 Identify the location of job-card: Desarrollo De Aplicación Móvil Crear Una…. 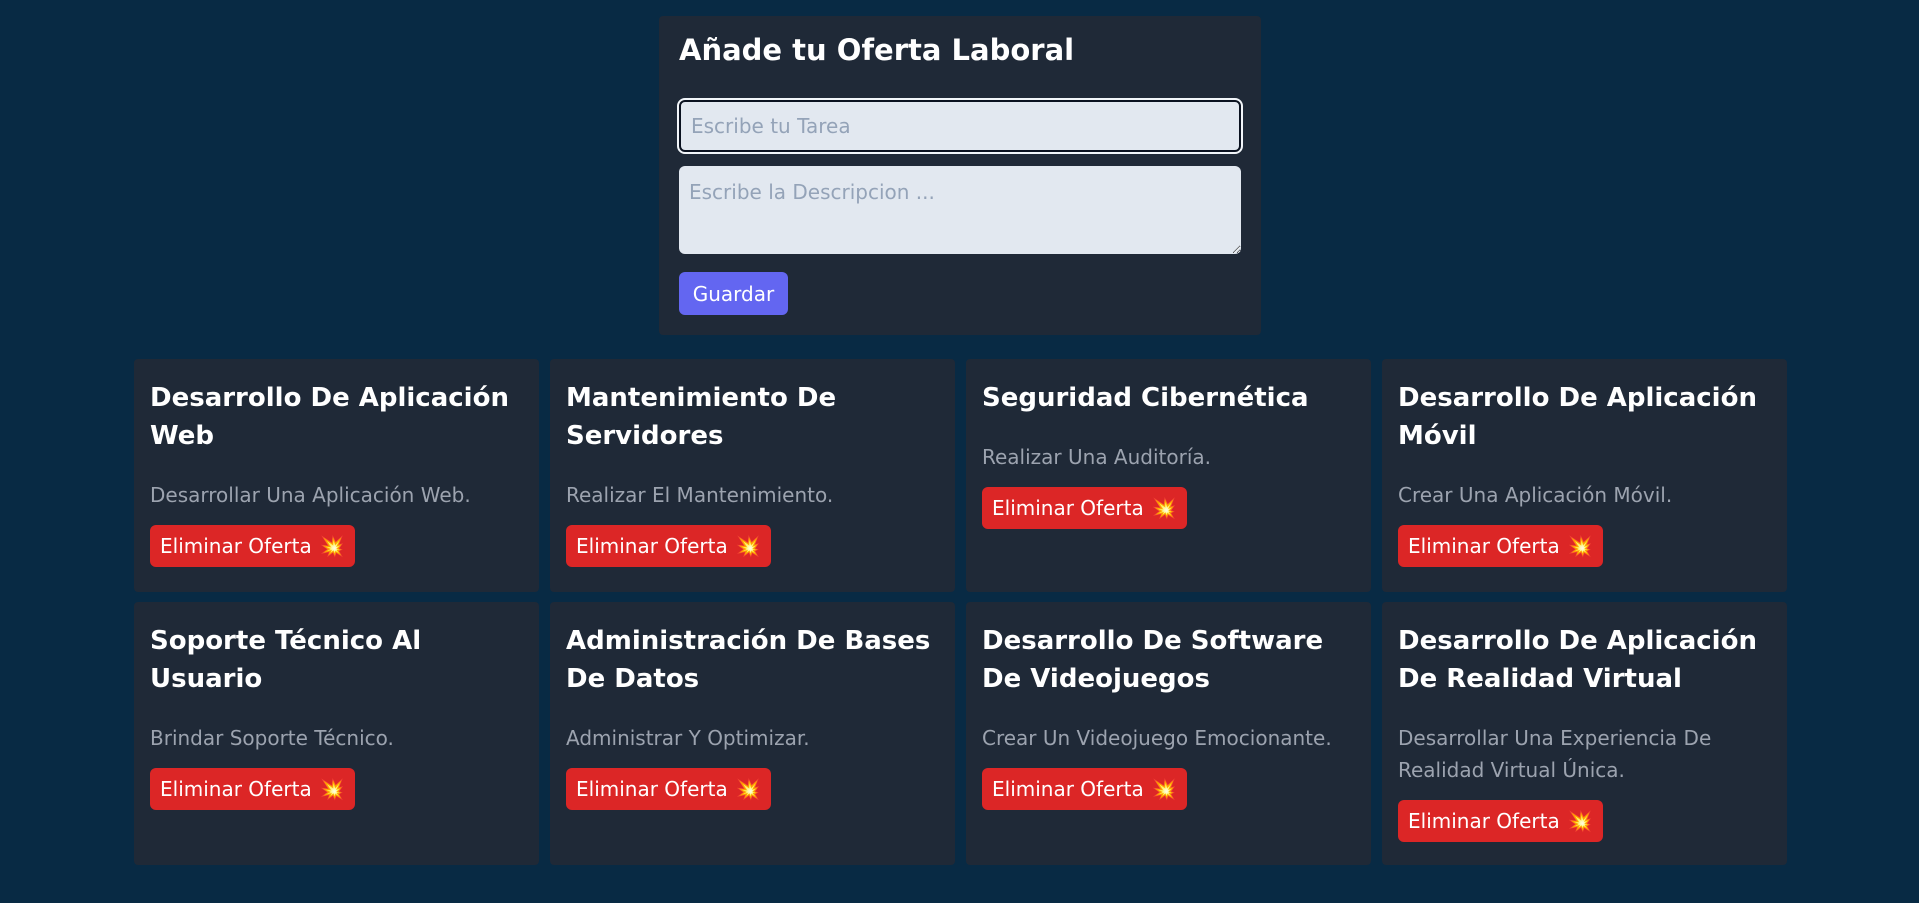
(1584, 475).